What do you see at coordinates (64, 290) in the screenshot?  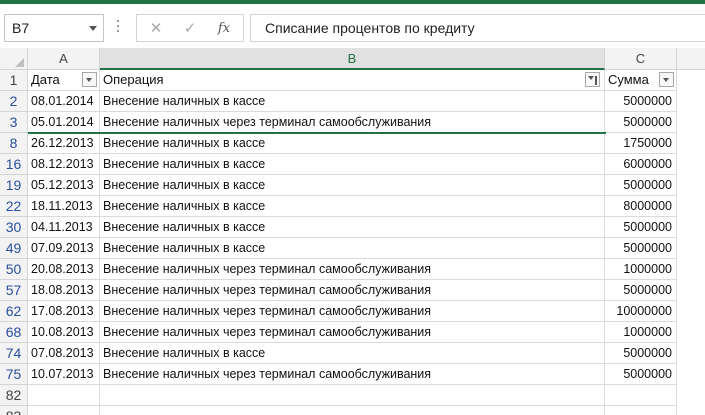 I see `date-cell: 18.08.2013` at bounding box center [64, 290].